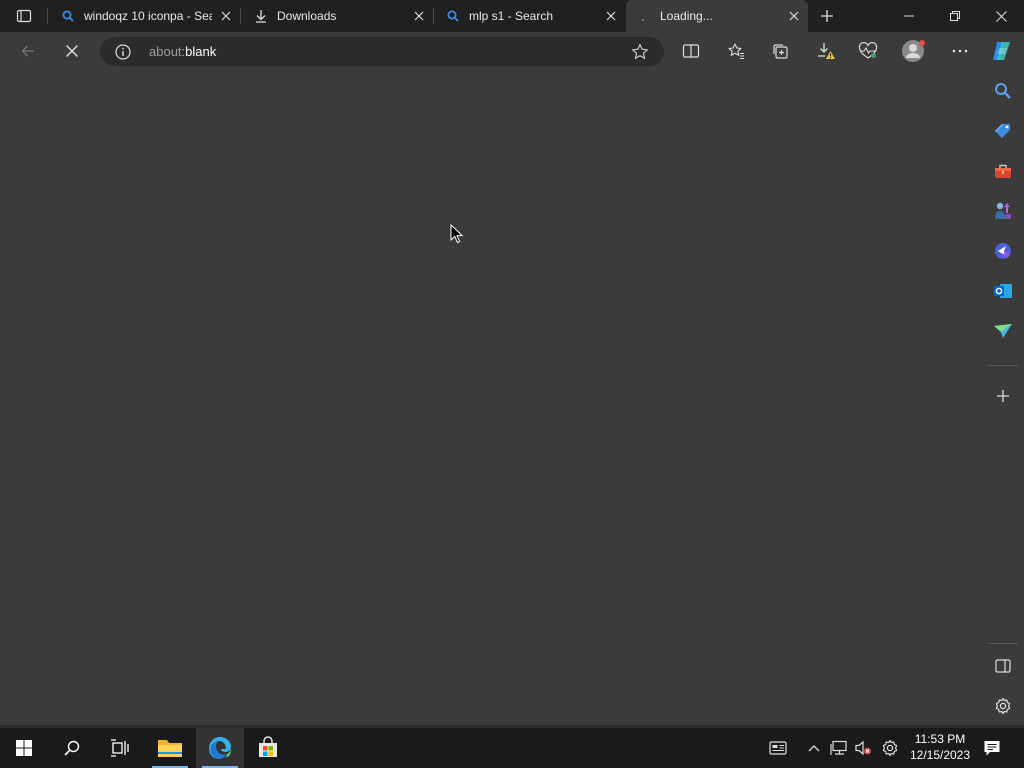 The height and width of the screenshot is (768, 1024). I want to click on downloads-button, so click(826, 51).